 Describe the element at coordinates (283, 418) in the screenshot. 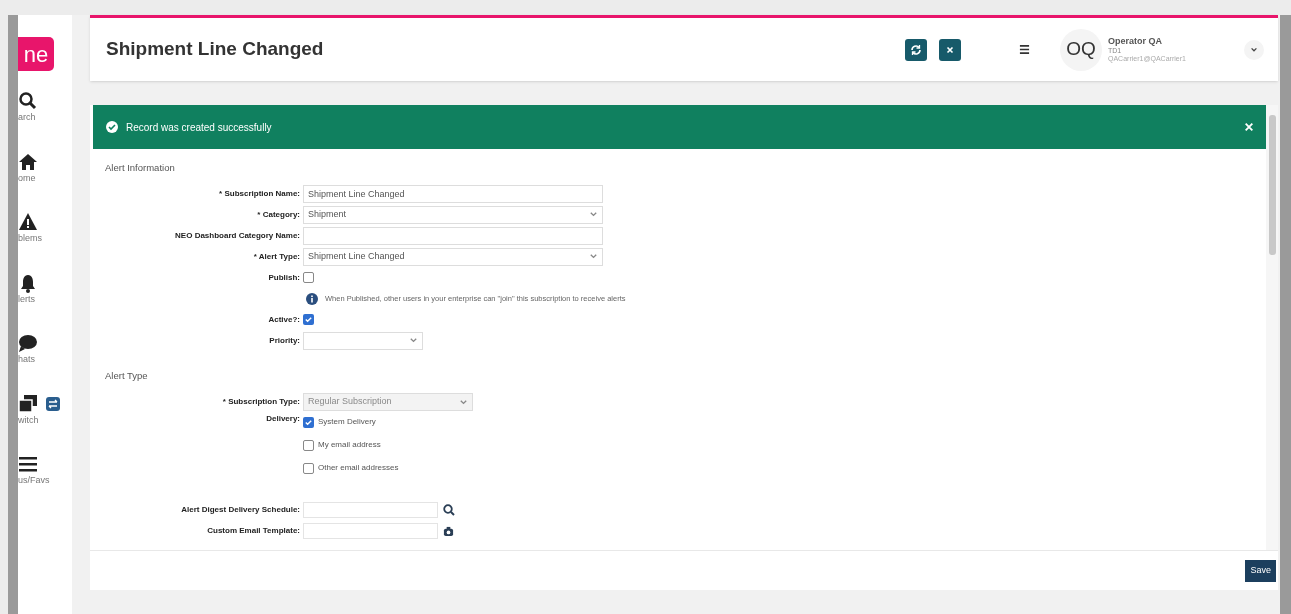

I see `field-label: Delivery:` at that location.